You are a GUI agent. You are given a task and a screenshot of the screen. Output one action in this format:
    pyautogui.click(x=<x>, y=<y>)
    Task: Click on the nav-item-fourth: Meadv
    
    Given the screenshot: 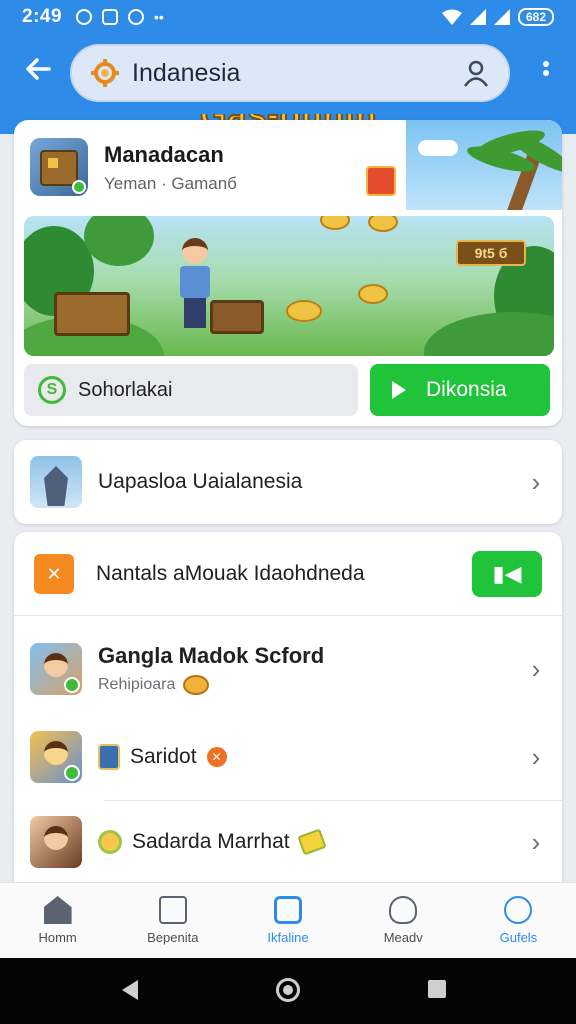 What is the action you would take?
    pyautogui.click(x=403, y=920)
    